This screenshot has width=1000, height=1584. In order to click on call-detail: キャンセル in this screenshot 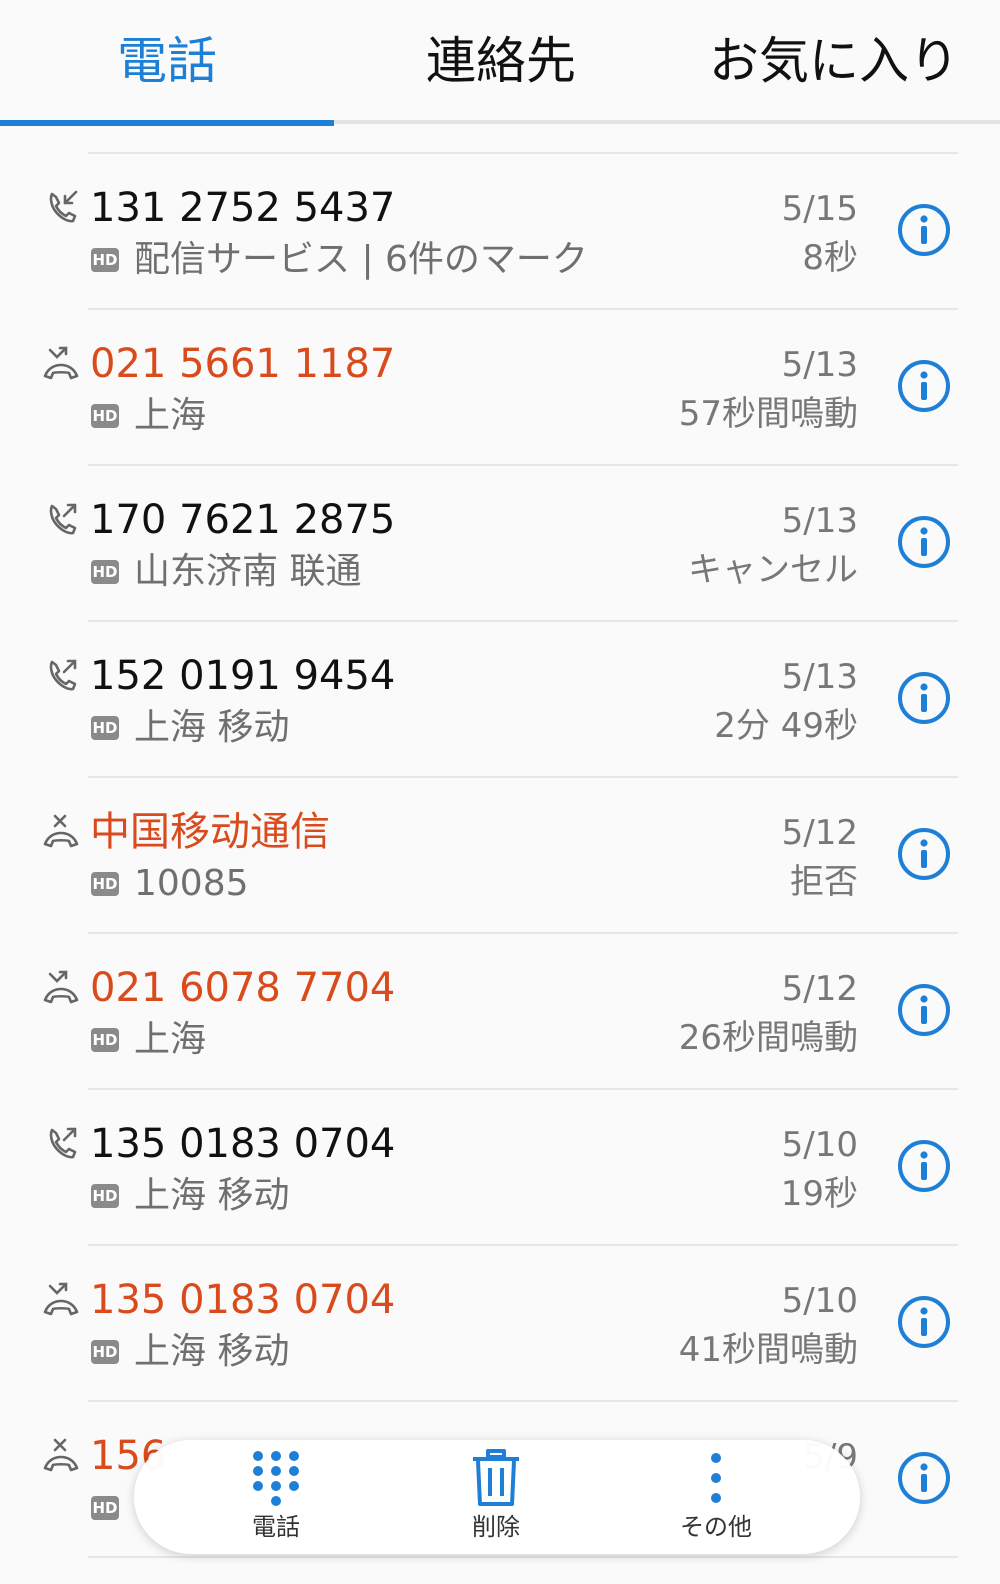, I will do `click(773, 570)`.